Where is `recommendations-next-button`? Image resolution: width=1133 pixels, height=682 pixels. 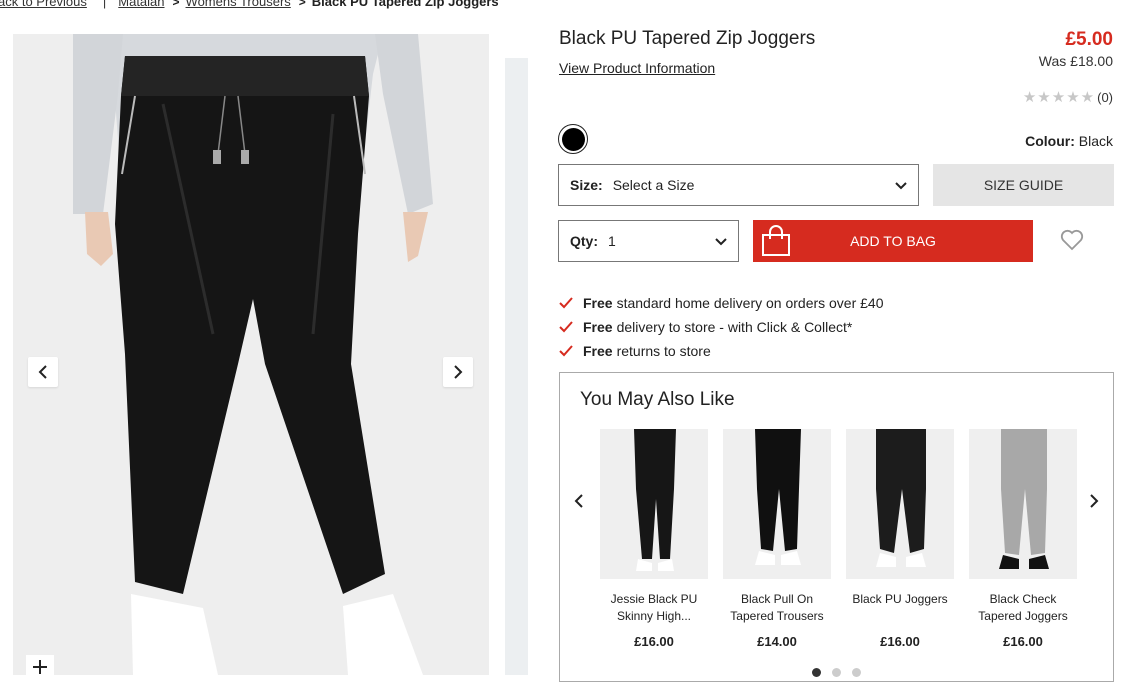
recommendations-next-button is located at coordinates (1094, 501).